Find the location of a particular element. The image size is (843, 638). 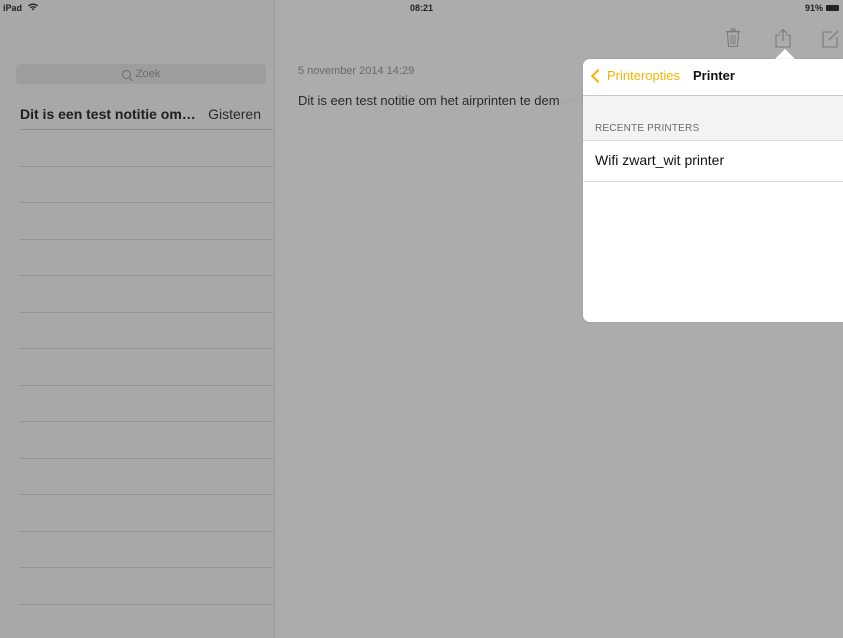

back-button-label: Printeropties is located at coordinates (643, 75).